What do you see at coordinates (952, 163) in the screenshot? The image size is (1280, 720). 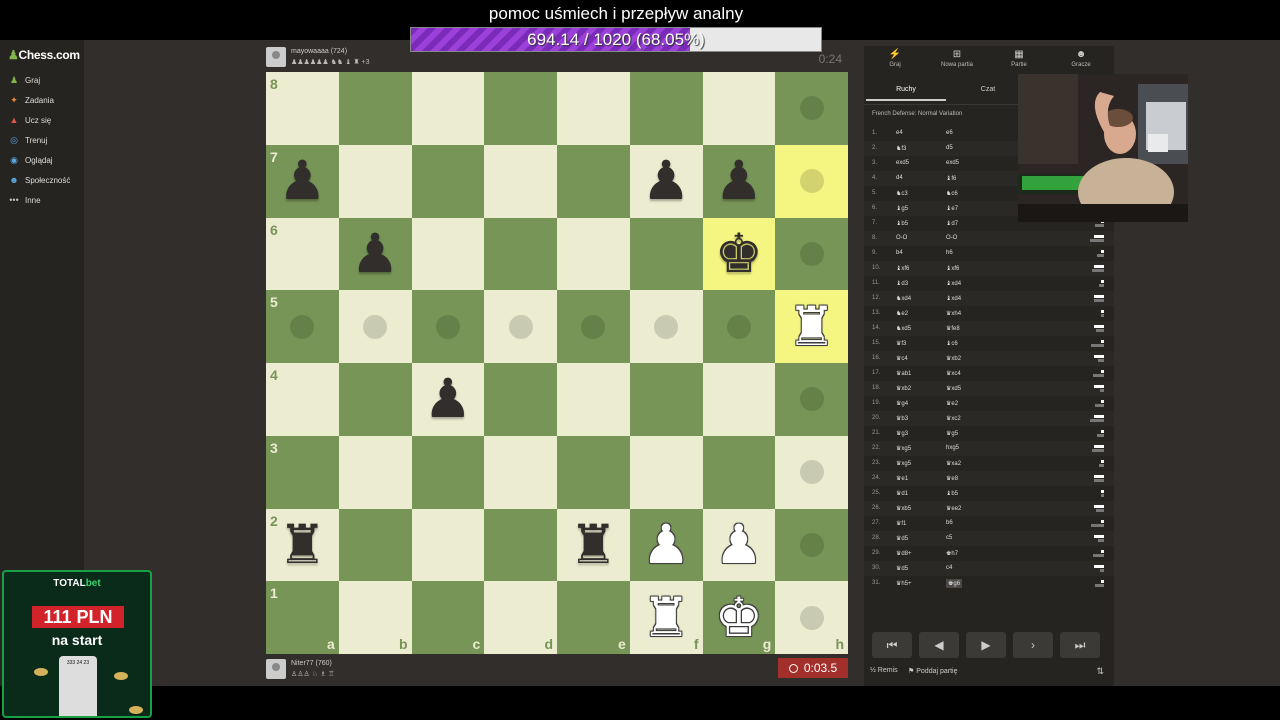 I see `black-move: exd5` at bounding box center [952, 163].